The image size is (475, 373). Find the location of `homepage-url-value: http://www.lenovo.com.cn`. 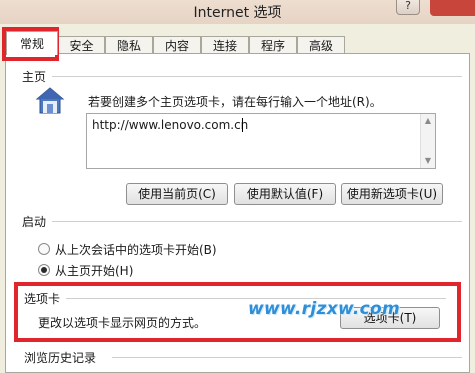

homepage-url-value: http://www.lenovo.com.cn is located at coordinates (170, 125).